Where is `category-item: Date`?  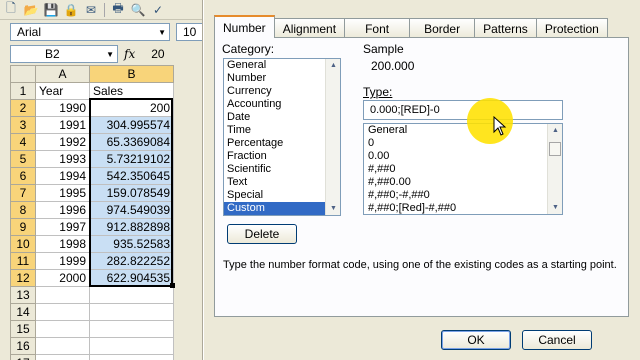 category-item: Date is located at coordinates (282, 117).